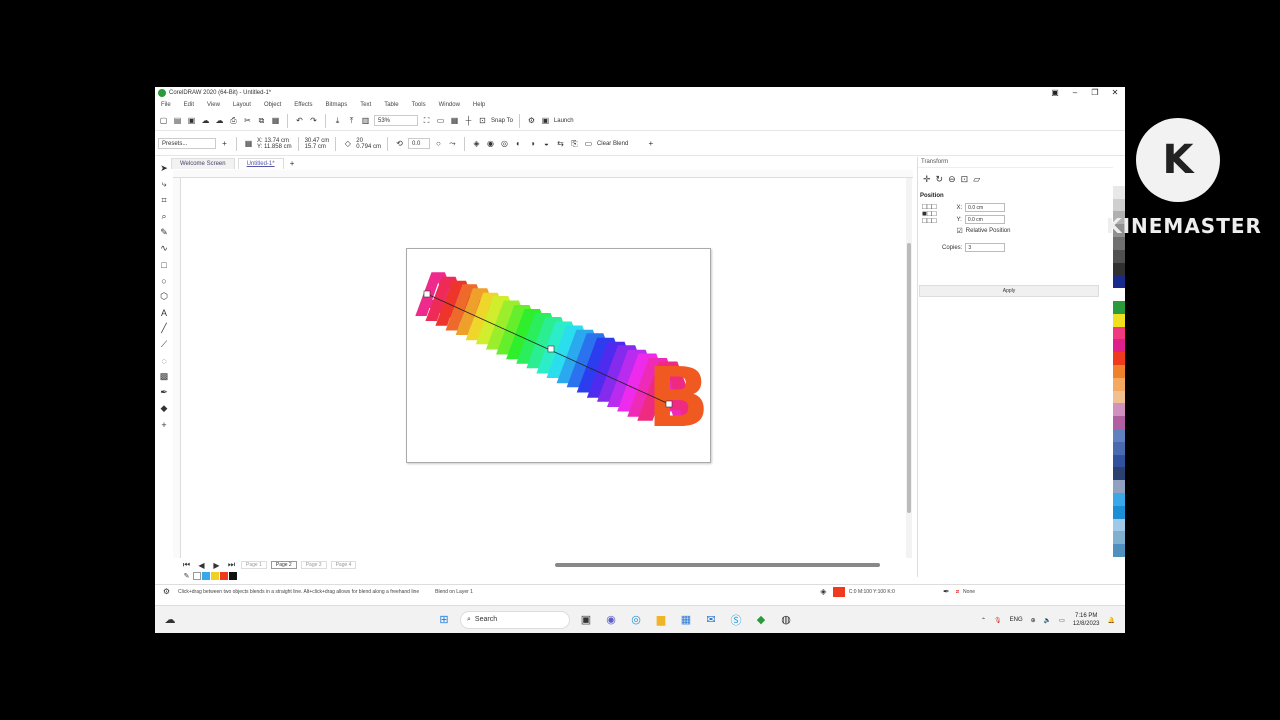  Describe the element at coordinates (275, 120) in the screenshot. I see `paste-icon: ▦` at that location.